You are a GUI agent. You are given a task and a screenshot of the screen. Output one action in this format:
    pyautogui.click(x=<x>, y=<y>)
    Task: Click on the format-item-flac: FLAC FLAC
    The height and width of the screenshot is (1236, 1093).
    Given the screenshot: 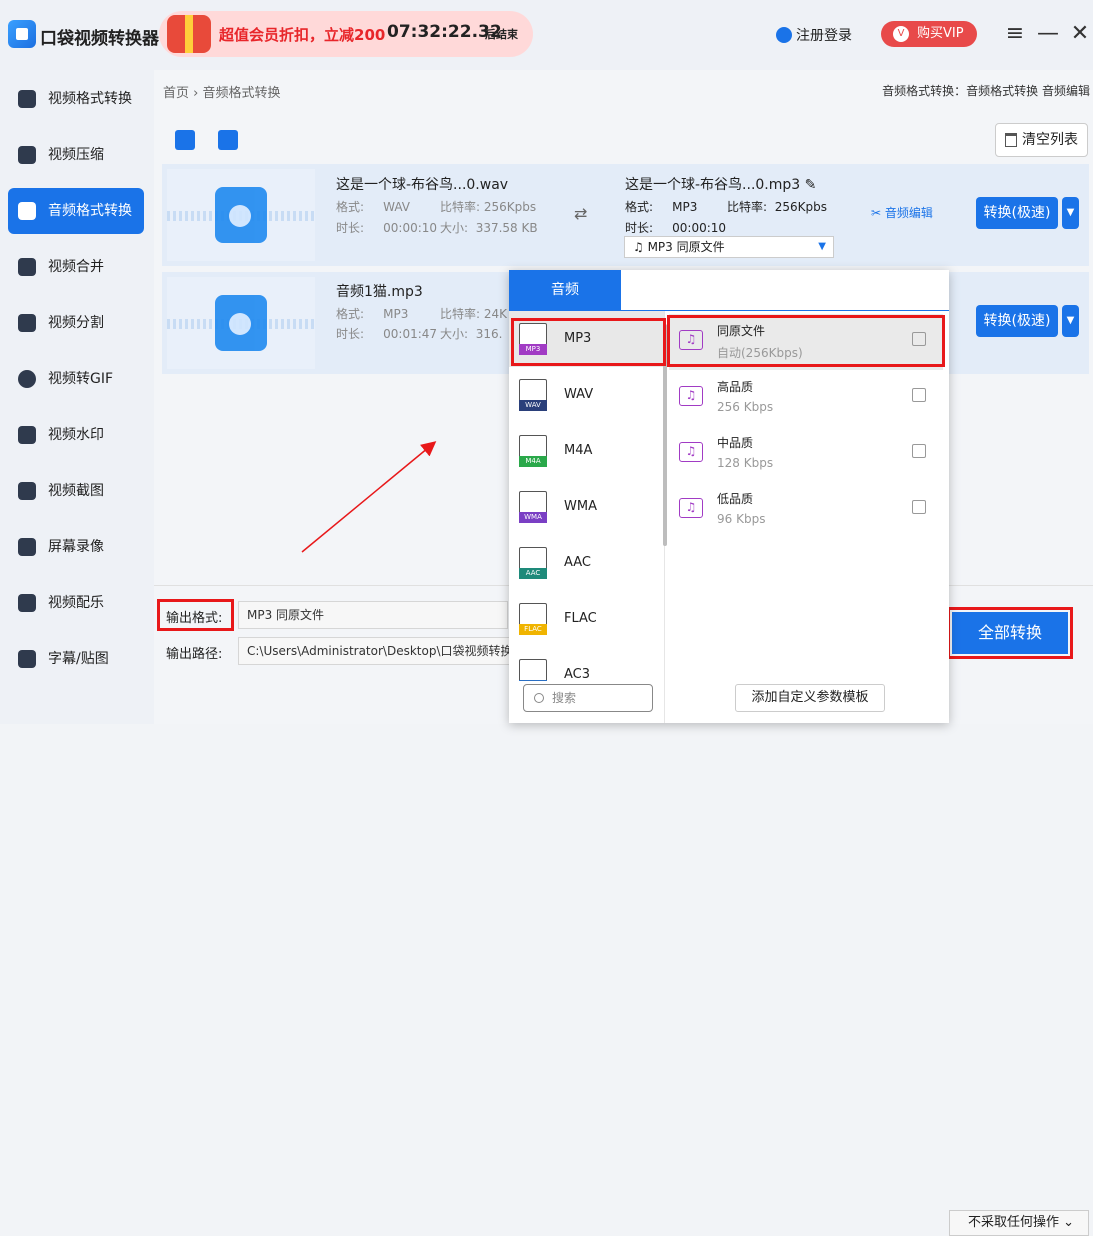 What is the action you would take?
    pyautogui.click(x=586, y=619)
    